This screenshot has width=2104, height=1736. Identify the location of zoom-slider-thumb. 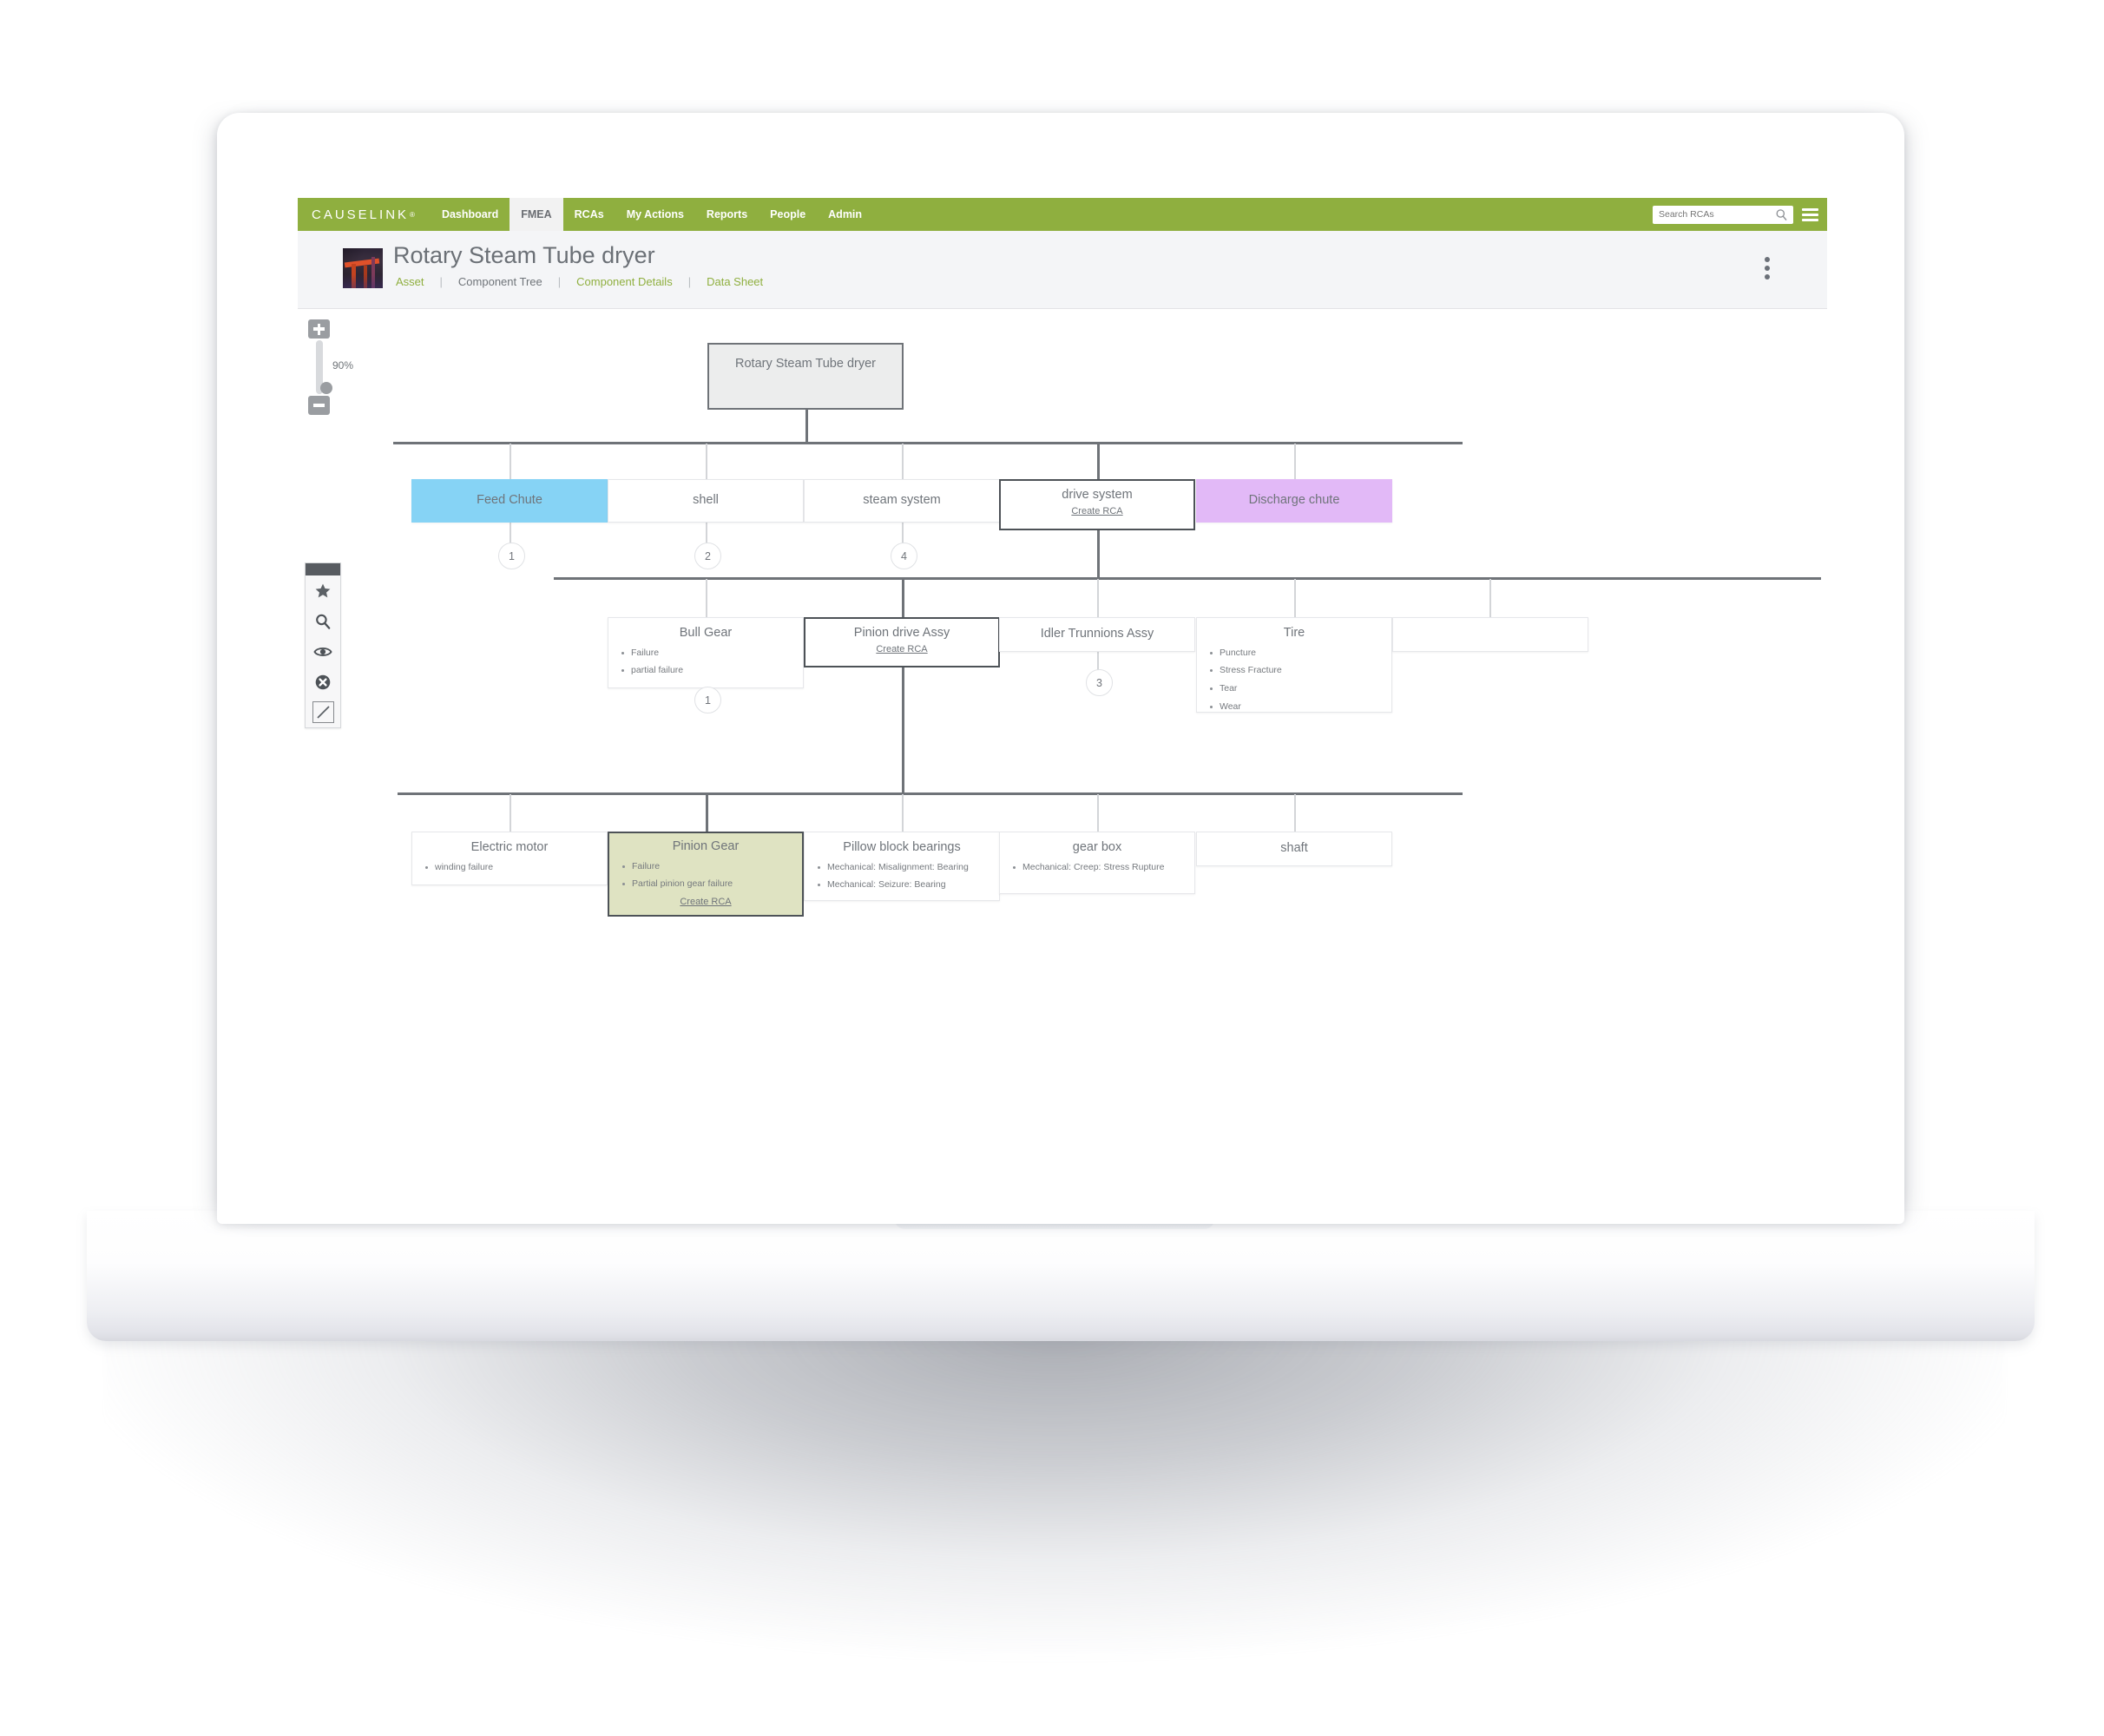
(326, 388).